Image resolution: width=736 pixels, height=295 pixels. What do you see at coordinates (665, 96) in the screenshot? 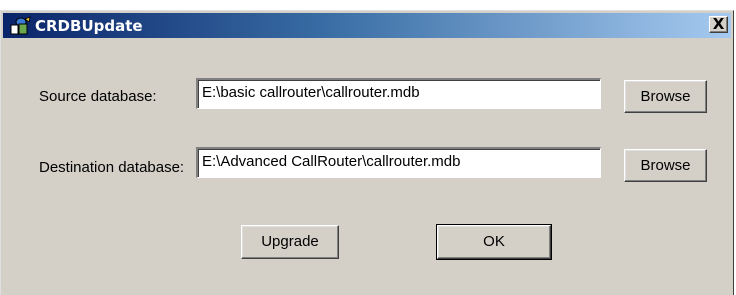
I see `source-browse-button: Browse` at bounding box center [665, 96].